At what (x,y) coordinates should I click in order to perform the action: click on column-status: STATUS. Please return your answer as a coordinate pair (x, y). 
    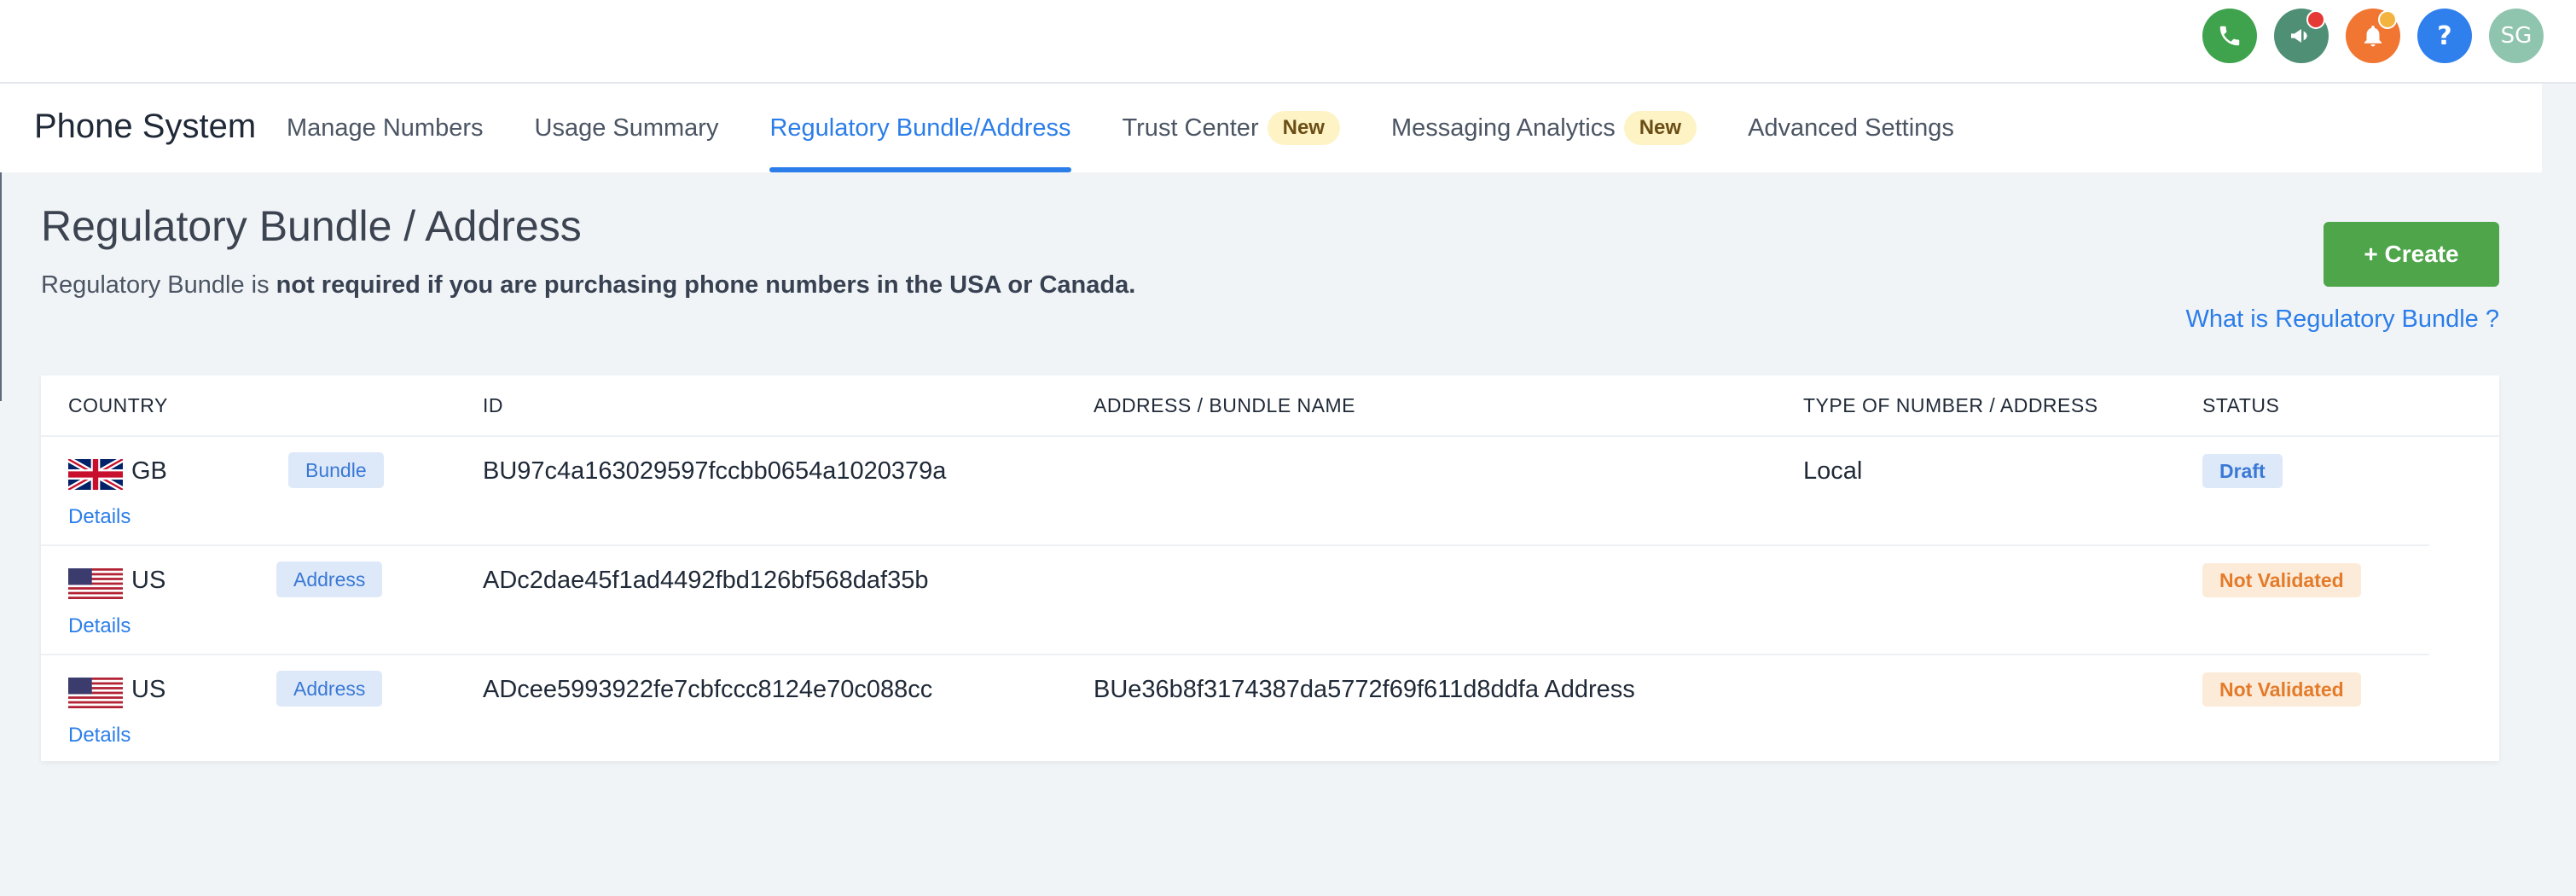
    Looking at the image, I should click on (2241, 405).